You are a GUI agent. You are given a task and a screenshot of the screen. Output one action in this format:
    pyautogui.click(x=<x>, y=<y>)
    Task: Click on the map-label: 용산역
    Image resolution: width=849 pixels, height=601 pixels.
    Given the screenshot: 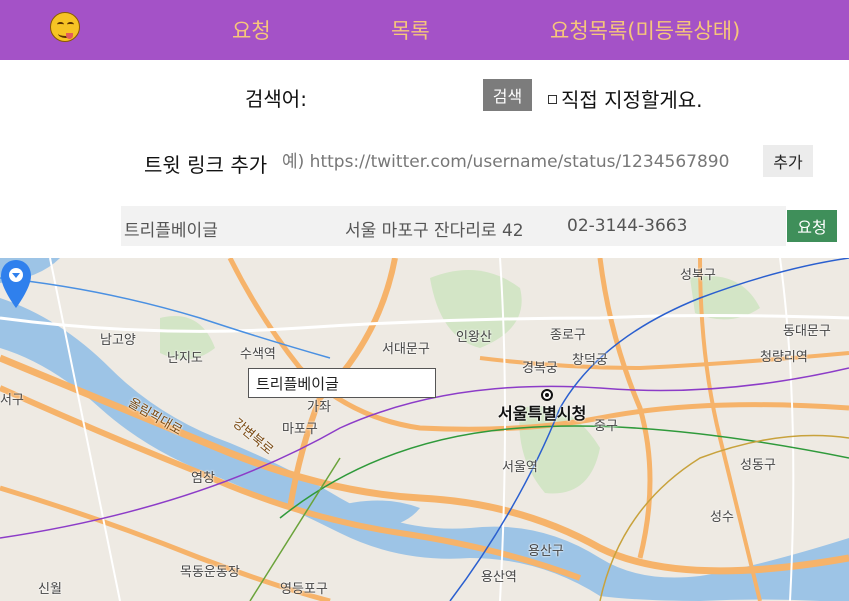 What is the action you would take?
    pyautogui.click(x=499, y=577)
    